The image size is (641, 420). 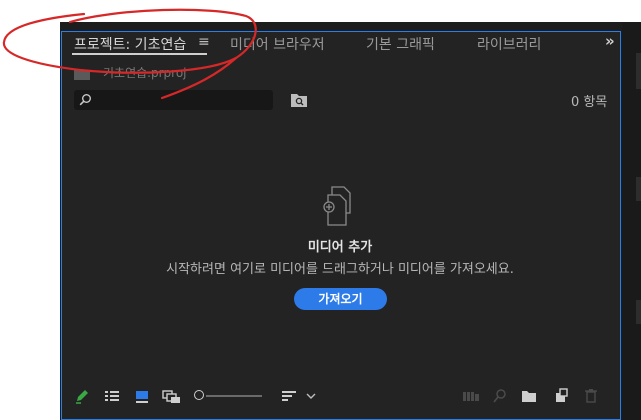 What do you see at coordinates (471, 396) in the screenshot?
I see `automate-sequence-icon` at bounding box center [471, 396].